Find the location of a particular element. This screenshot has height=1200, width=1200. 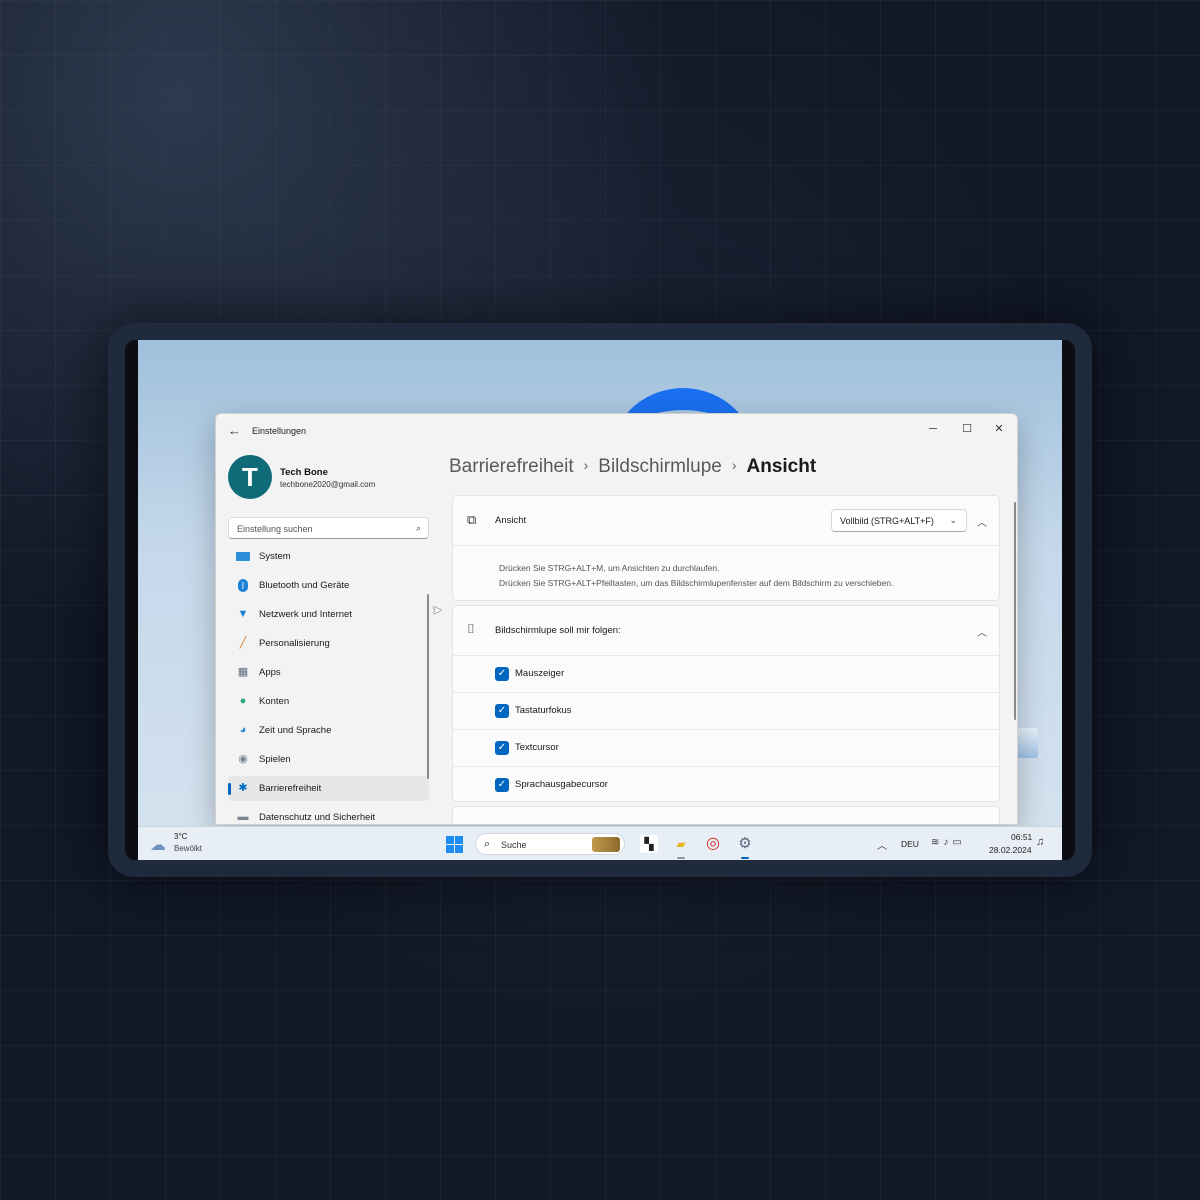

checkbox-label: Tastaturfokus is located at coordinates (543, 710).